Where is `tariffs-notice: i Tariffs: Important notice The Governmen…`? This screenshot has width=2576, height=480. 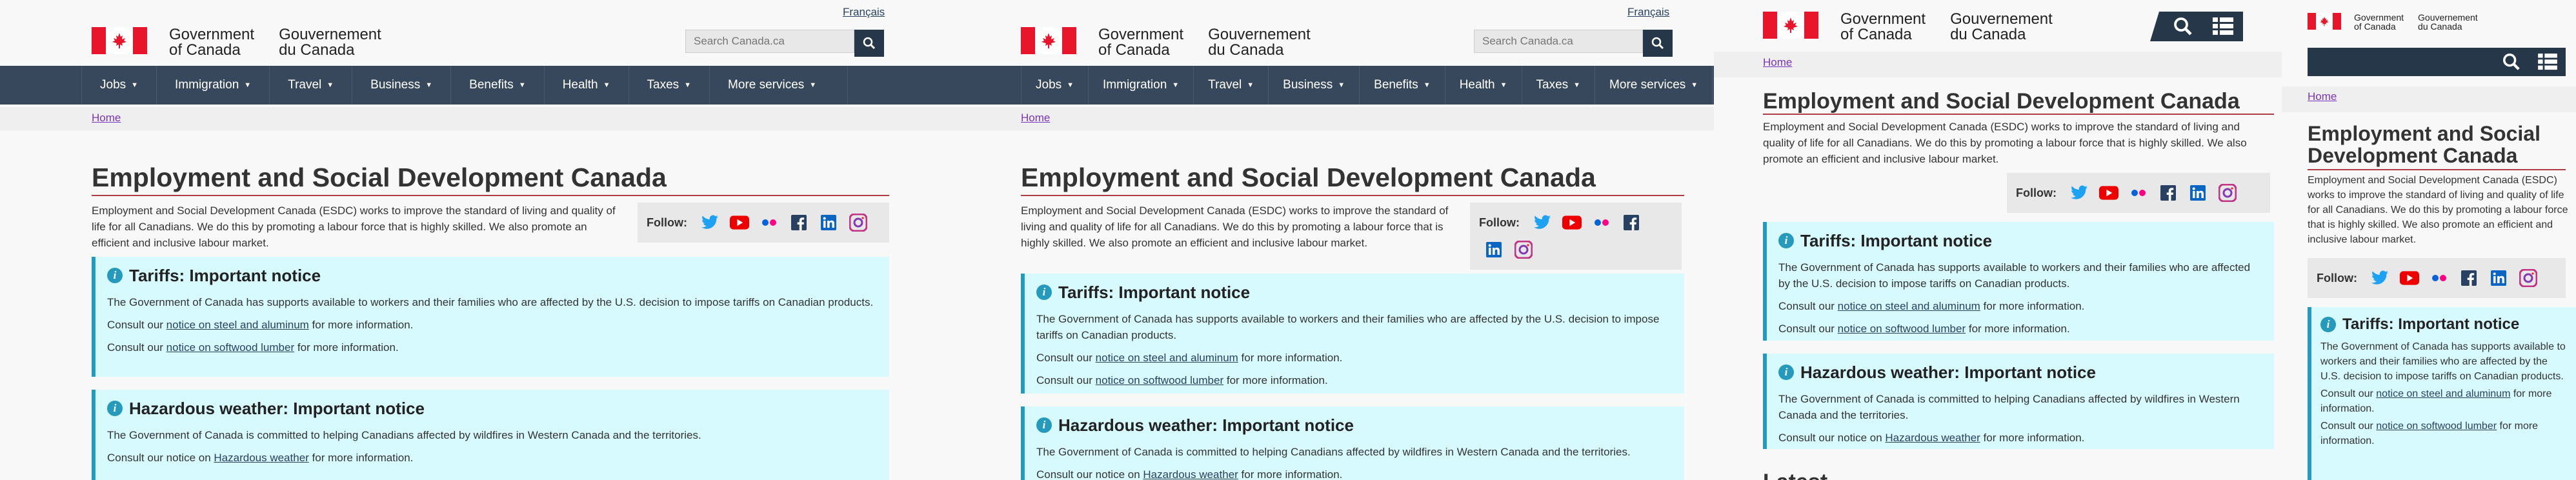
tariffs-notice: i Tariffs: Important notice The Governmen… is located at coordinates (2019, 281).